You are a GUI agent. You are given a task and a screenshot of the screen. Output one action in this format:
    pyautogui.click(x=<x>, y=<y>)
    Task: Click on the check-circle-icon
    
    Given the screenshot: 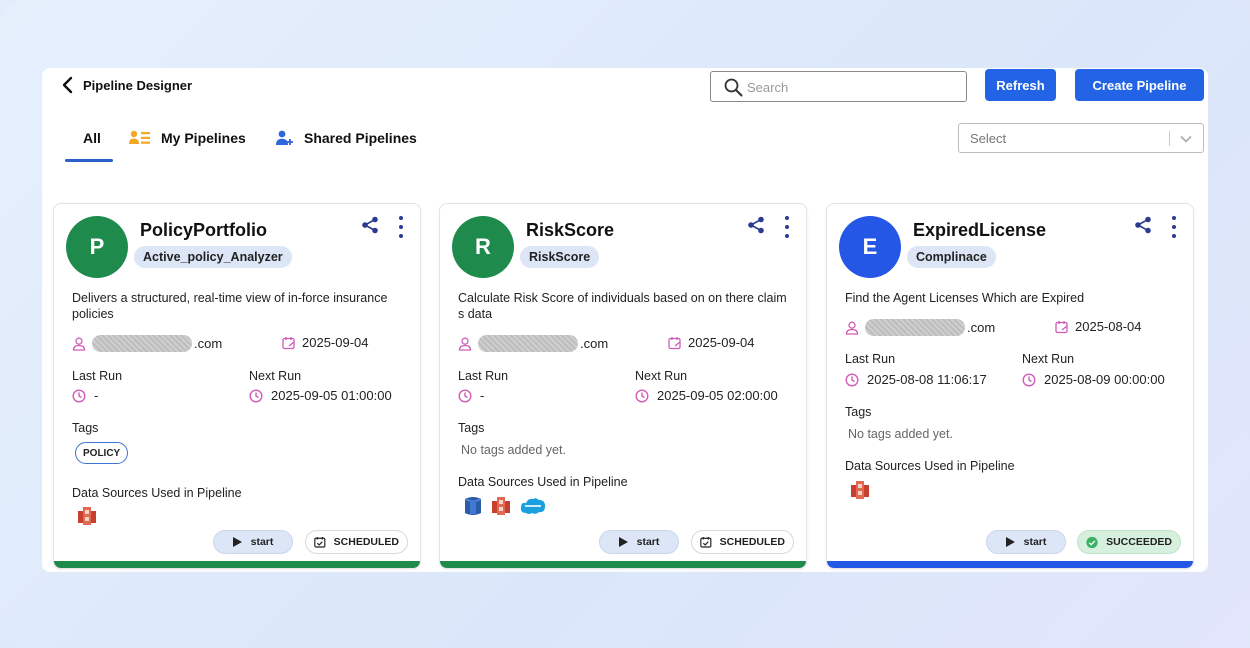 What is the action you would take?
    pyautogui.click(x=1092, y=542)
    